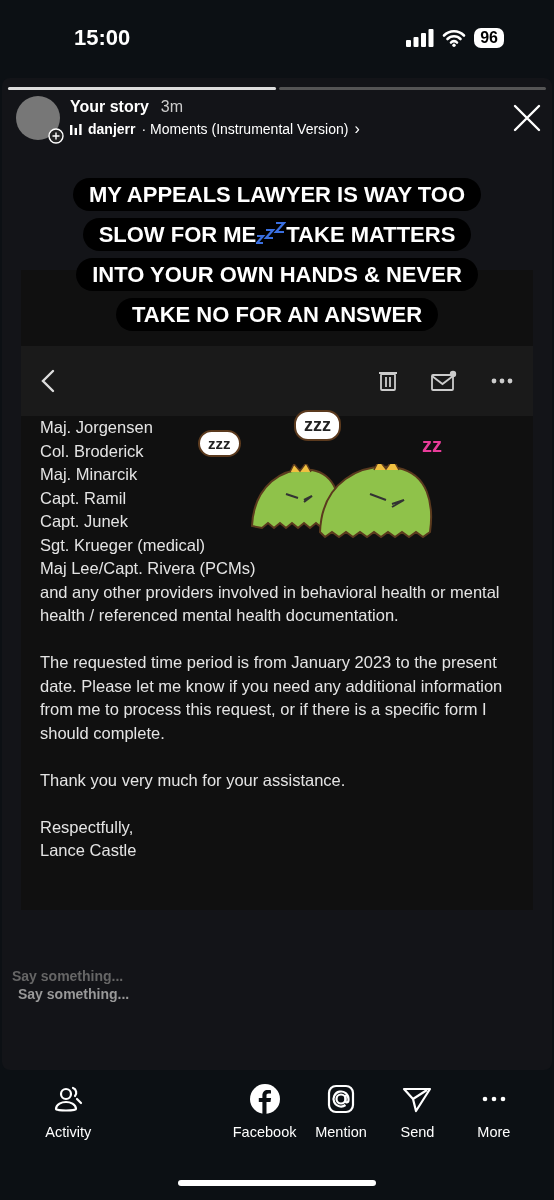  I want to click on chevron-icon: ›, so click(357, 129).